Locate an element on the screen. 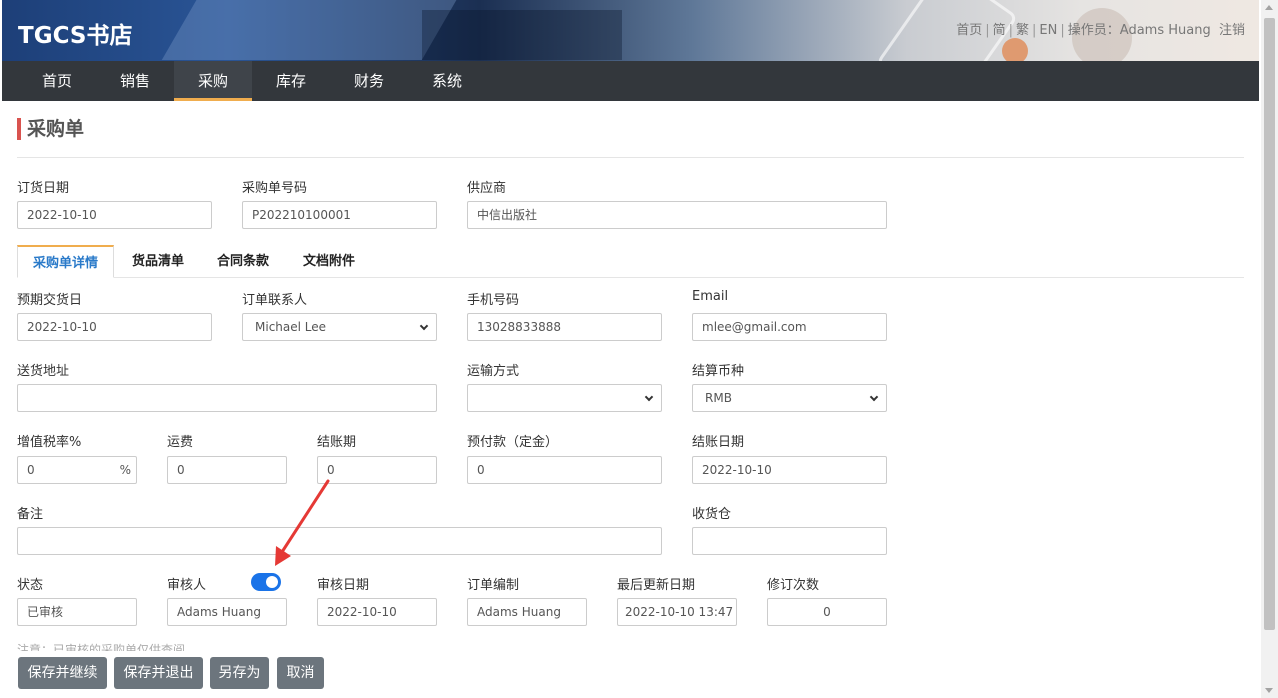  contact-select: Michael Lee is located at coordinates (339, 327).